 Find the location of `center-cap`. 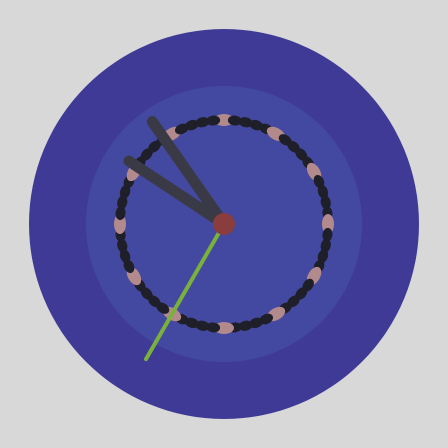

center-cap is located at coordinates (224, 224).